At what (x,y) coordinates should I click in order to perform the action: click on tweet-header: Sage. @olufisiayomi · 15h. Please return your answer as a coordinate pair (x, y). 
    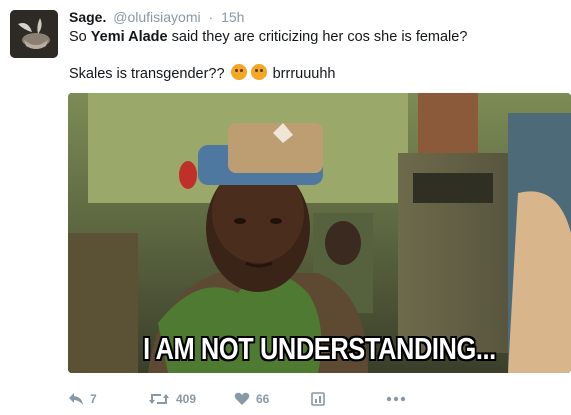
    Looking at the image, I should click on (156, 17).